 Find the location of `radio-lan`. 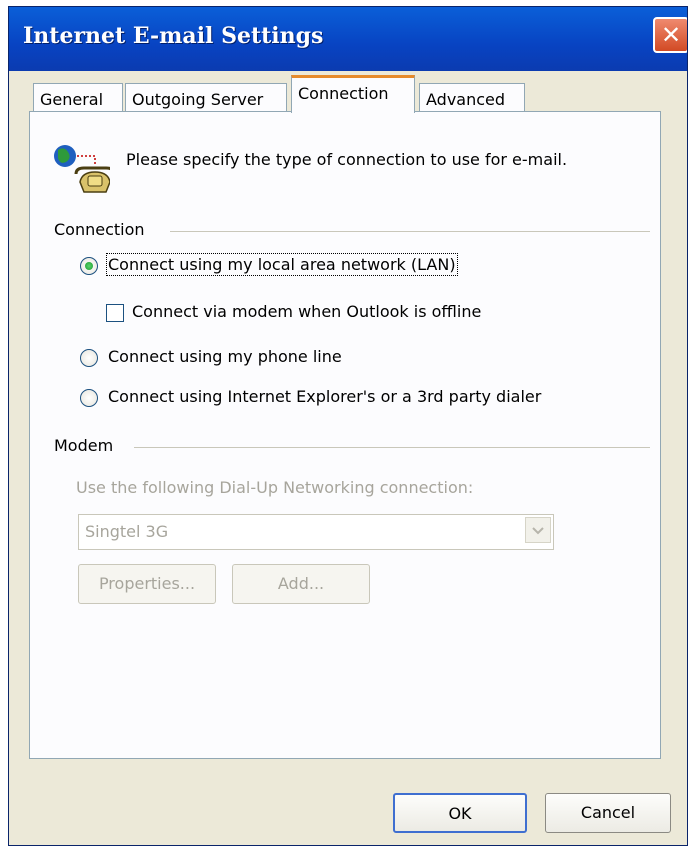

radio-lan is located at coordinates (89, 266).